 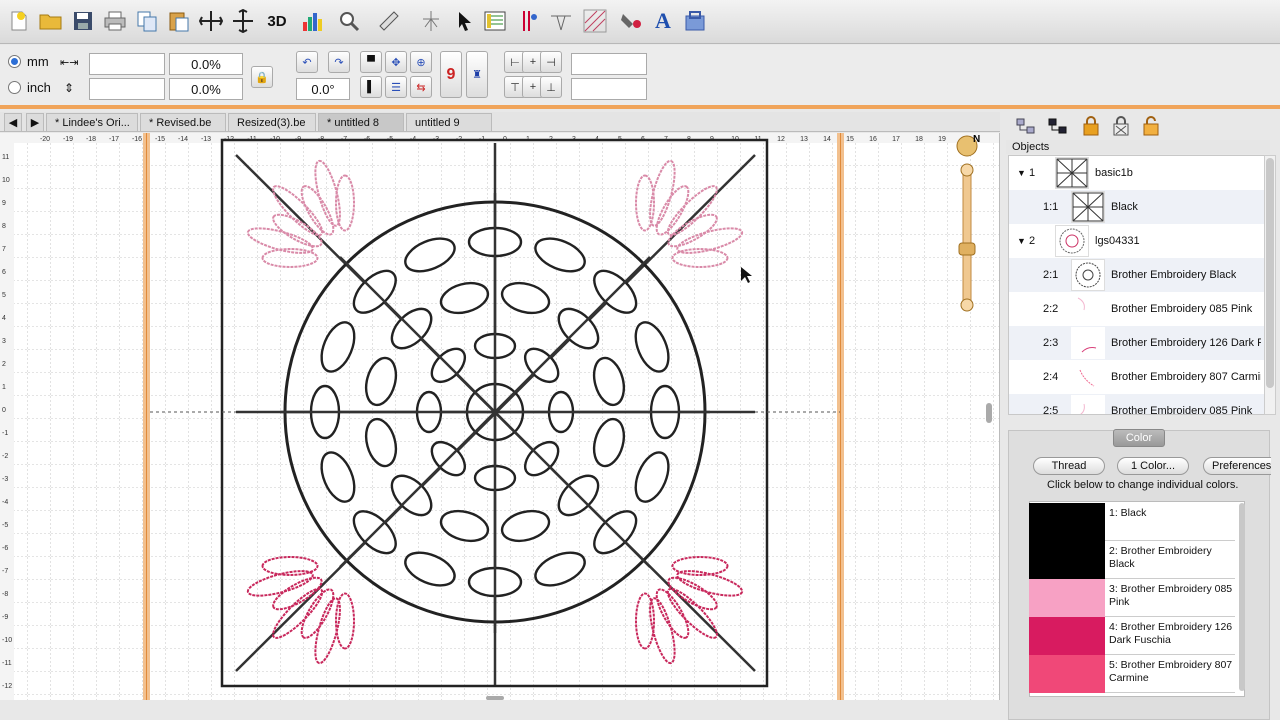 What do you see at coordinates (967, 305) in the screenshot?
I see `zoom-out-icon` at bounding box center [967, 305].